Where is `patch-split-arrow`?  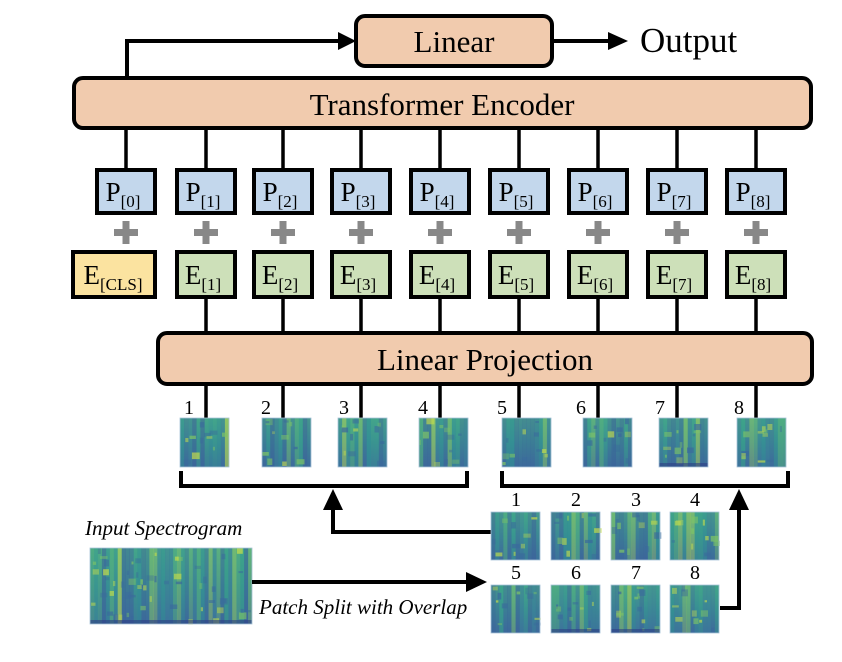 patch-split-arrow is located at coordinates (369, 582).